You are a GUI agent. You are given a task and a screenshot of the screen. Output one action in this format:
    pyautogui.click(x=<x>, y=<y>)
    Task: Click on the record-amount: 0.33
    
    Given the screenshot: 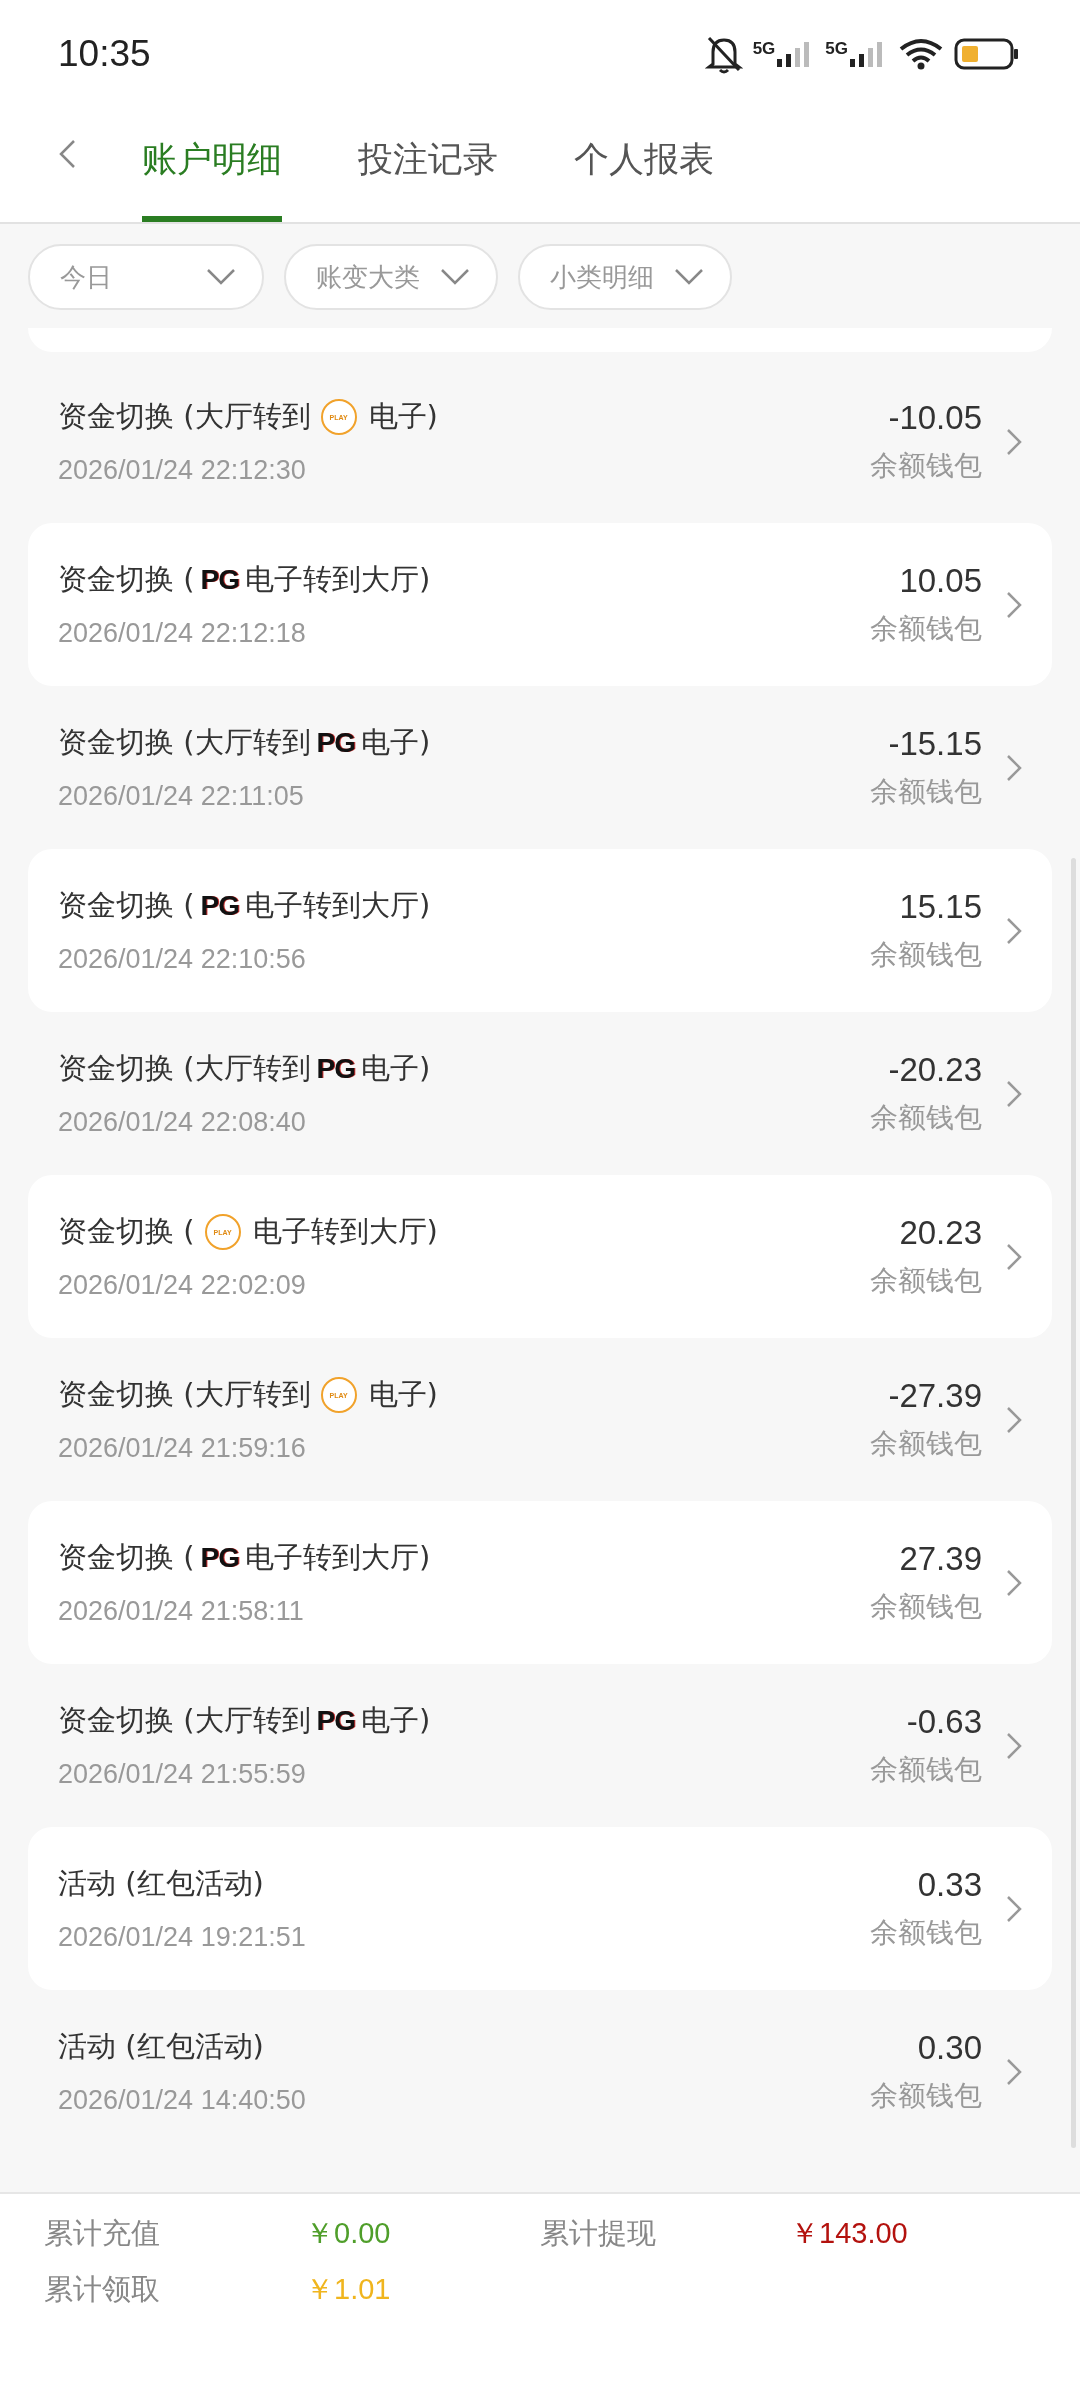 What is the action you would take?
    pyautogui.click(x=949, y=1884)
    